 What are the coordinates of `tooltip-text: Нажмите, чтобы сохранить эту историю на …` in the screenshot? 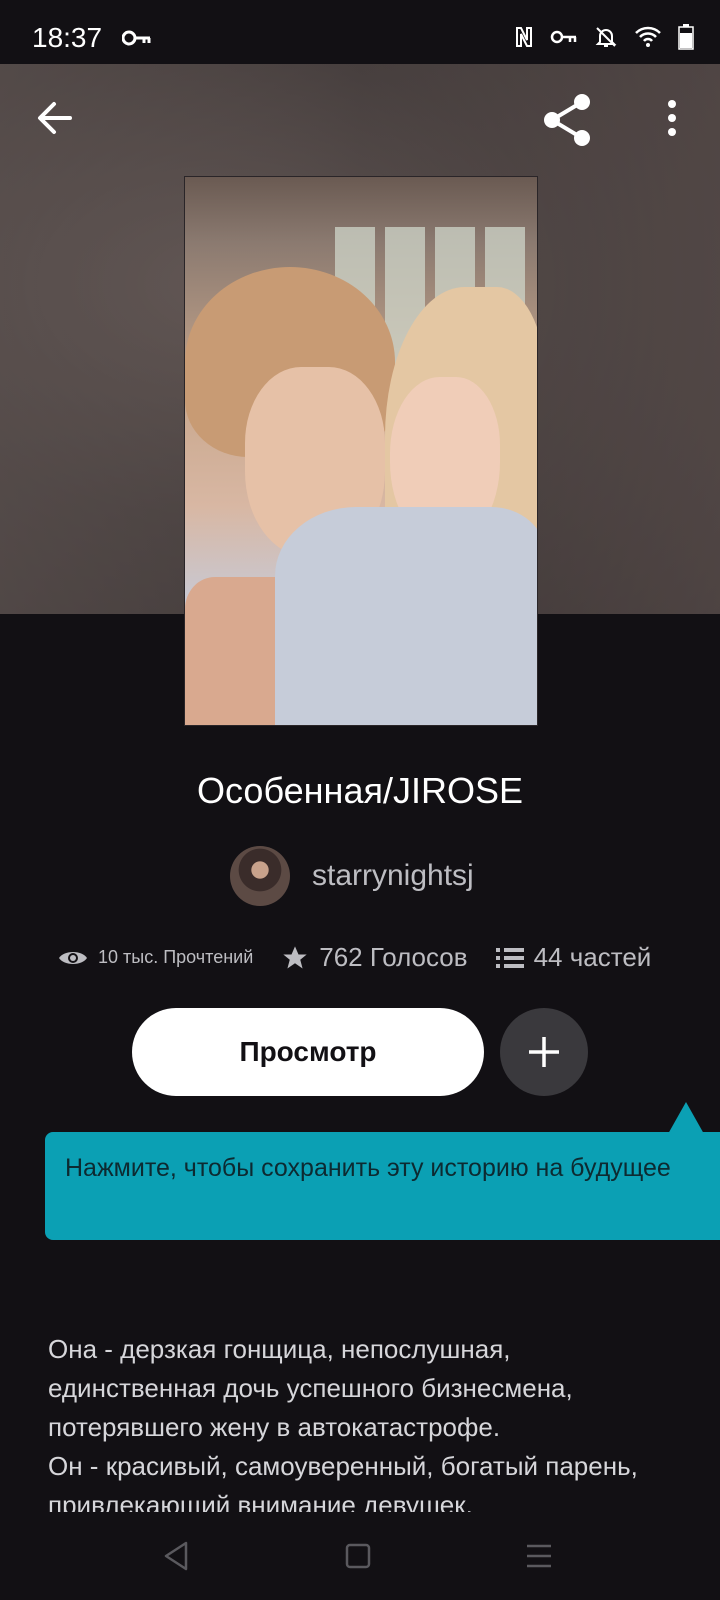 It's located at (368, 1168).